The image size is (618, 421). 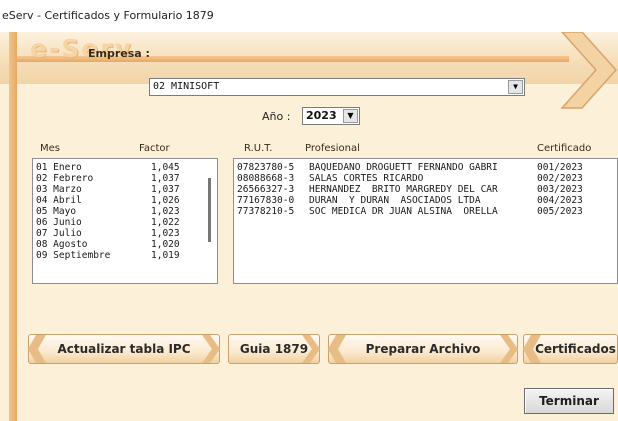 What do you see at coordinates (266, 200) in the screenshot?
I see `rut-cell: 77167830-0` at bounding box center [266, 200].